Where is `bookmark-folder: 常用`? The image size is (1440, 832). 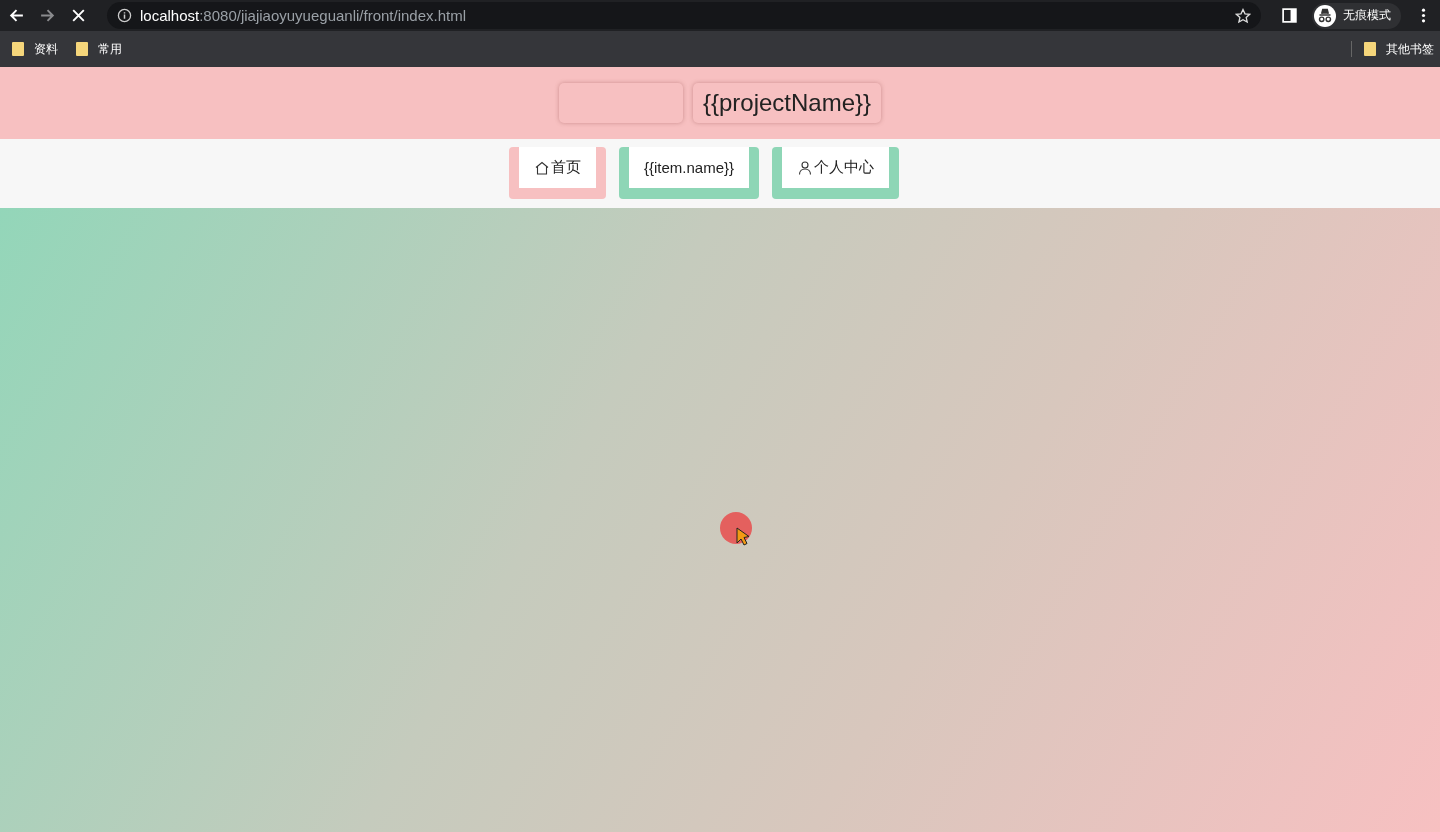 bookmark-folder: 常用 is located at coordinates (99, 49).